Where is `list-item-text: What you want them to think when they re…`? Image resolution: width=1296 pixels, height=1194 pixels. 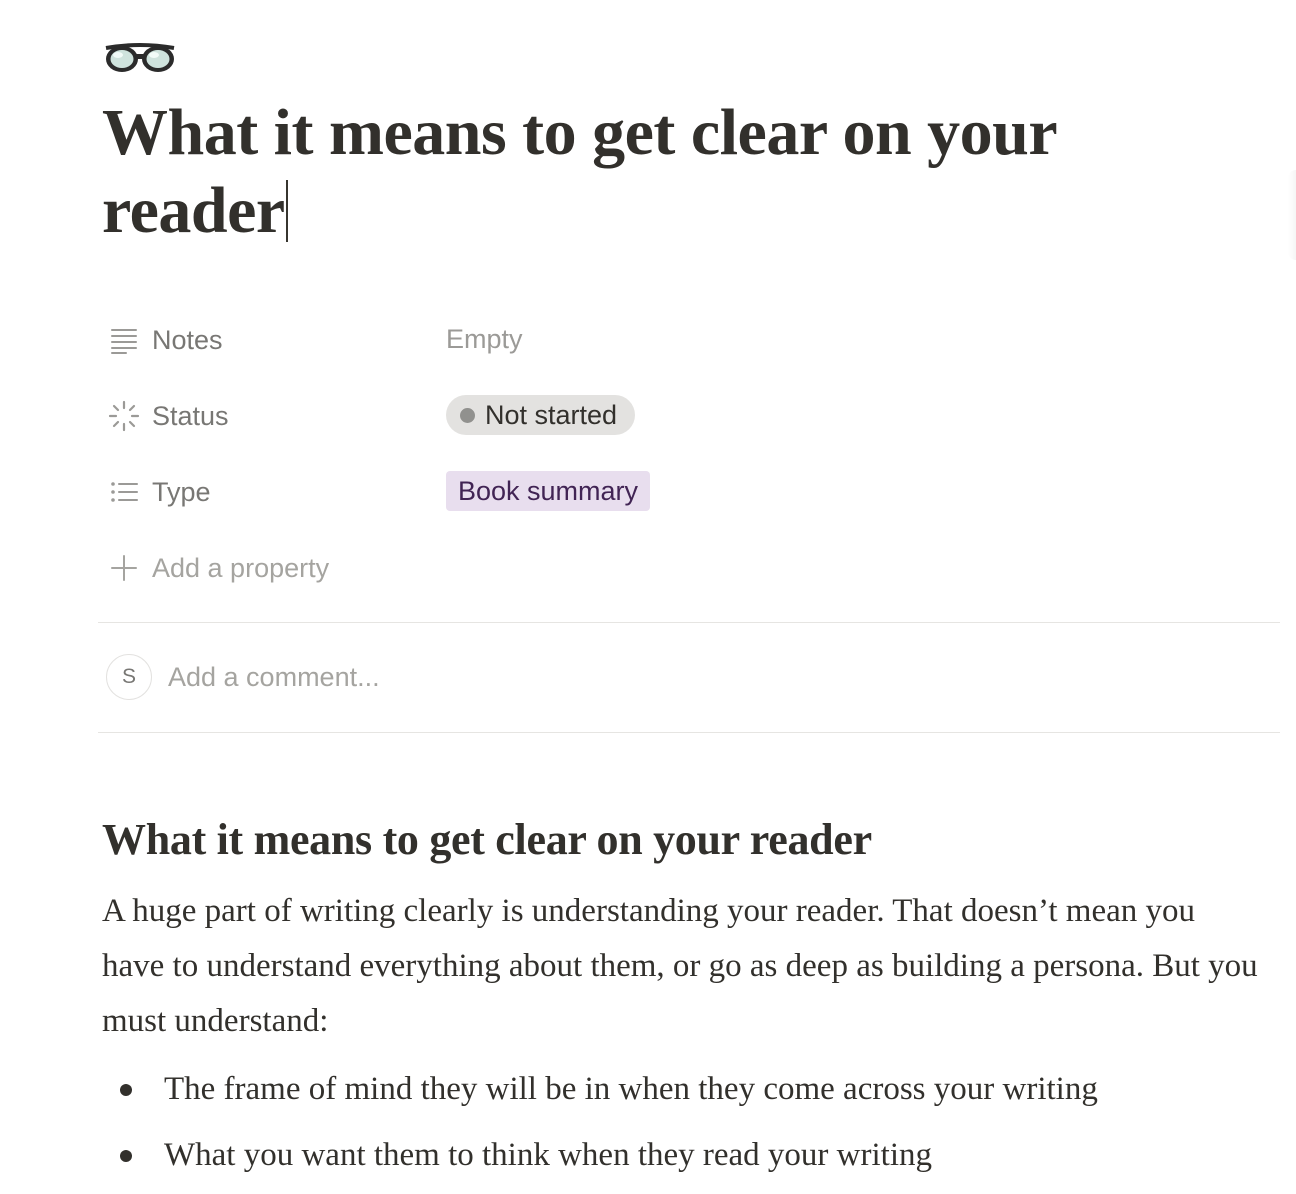
list-item-text: What you want them to think when they re… is located at coordinates (548, 1155).